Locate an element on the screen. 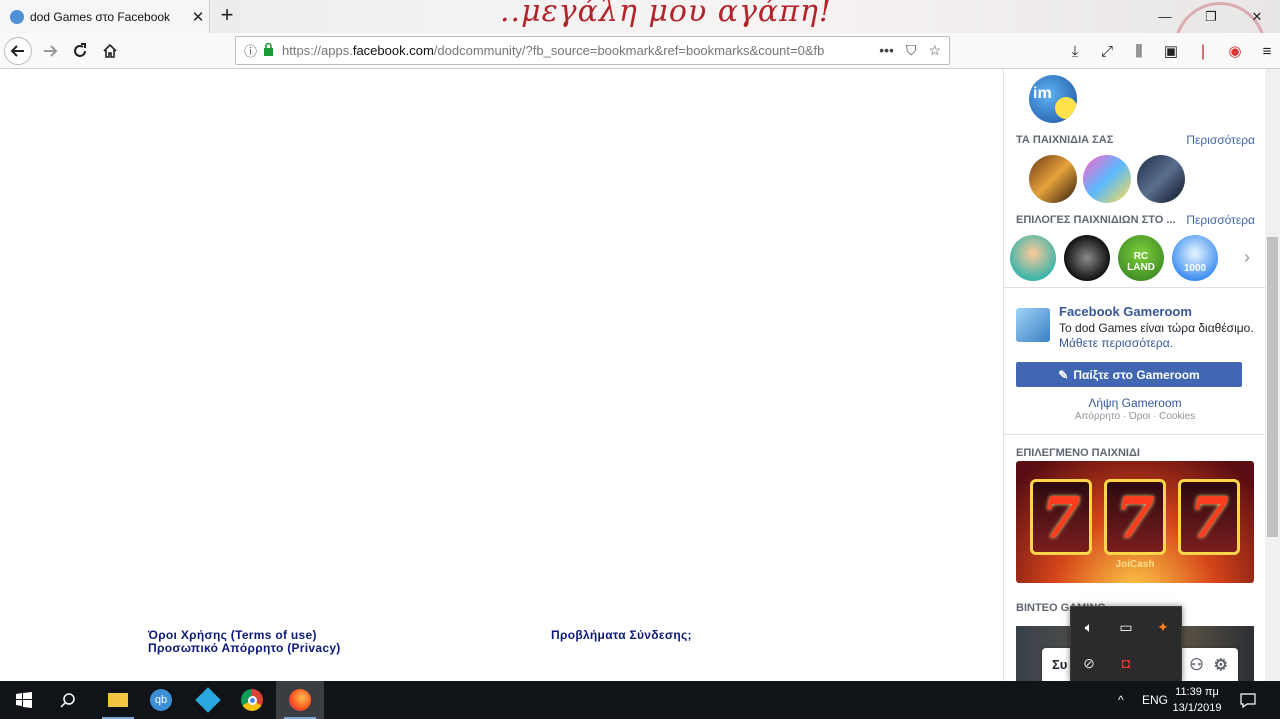 The height and width of the screenshot is (719, 1280). page-scrollbar is located at coordinates (1272, 375).